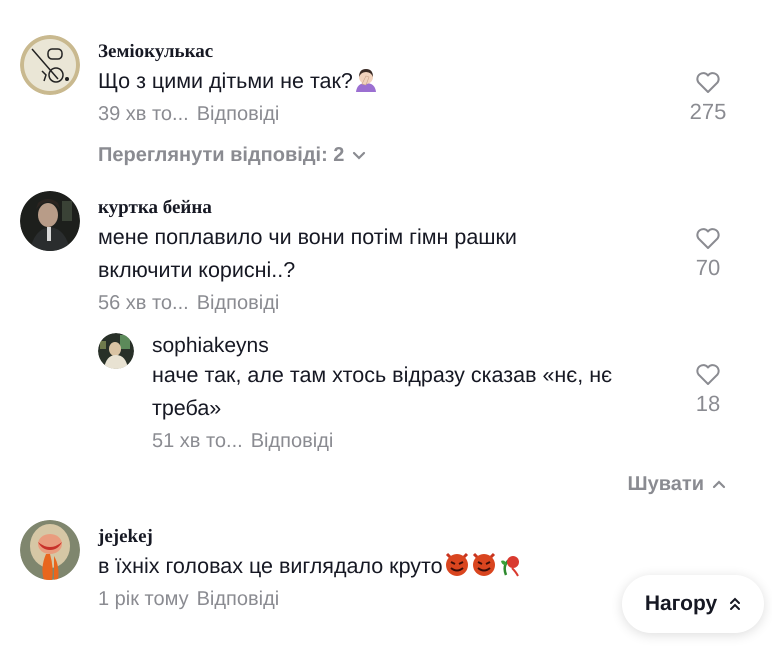  What do you see at coordinates (693, 604) in the screenshot?
I see `back-to-top-button: Нагору` at bounding box center [693, 604].